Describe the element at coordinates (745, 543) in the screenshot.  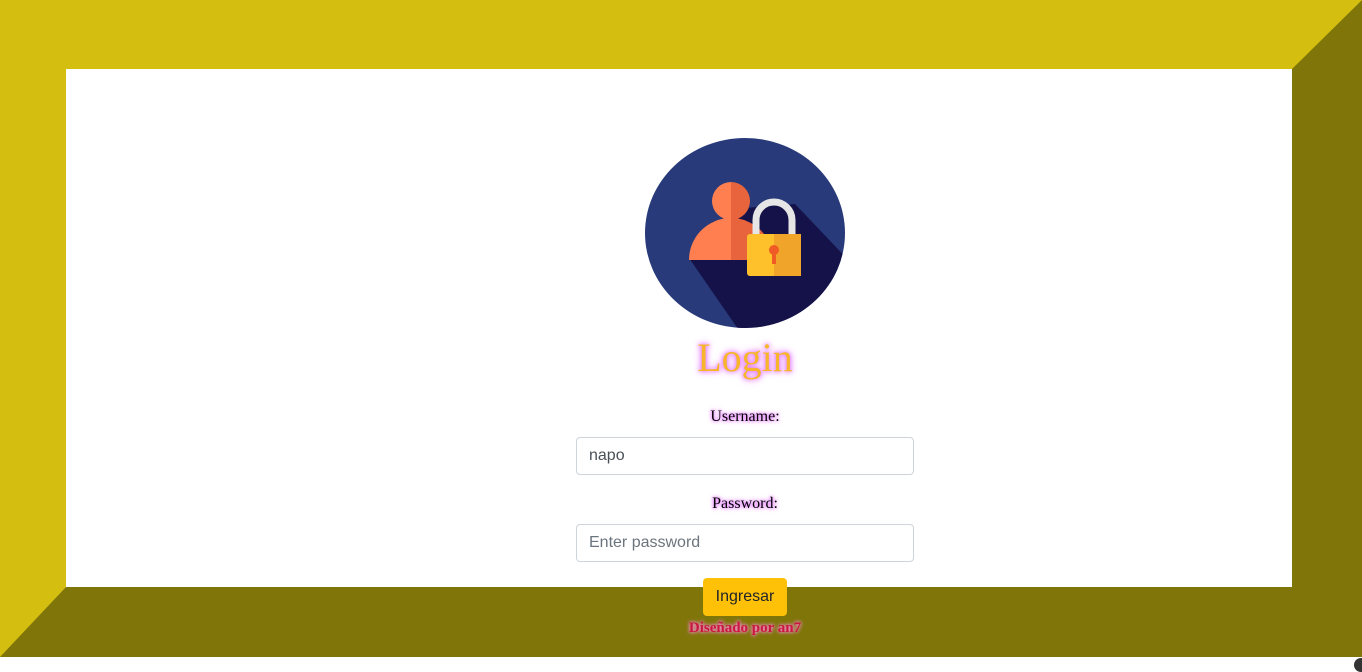
I see `password-input` at that location.